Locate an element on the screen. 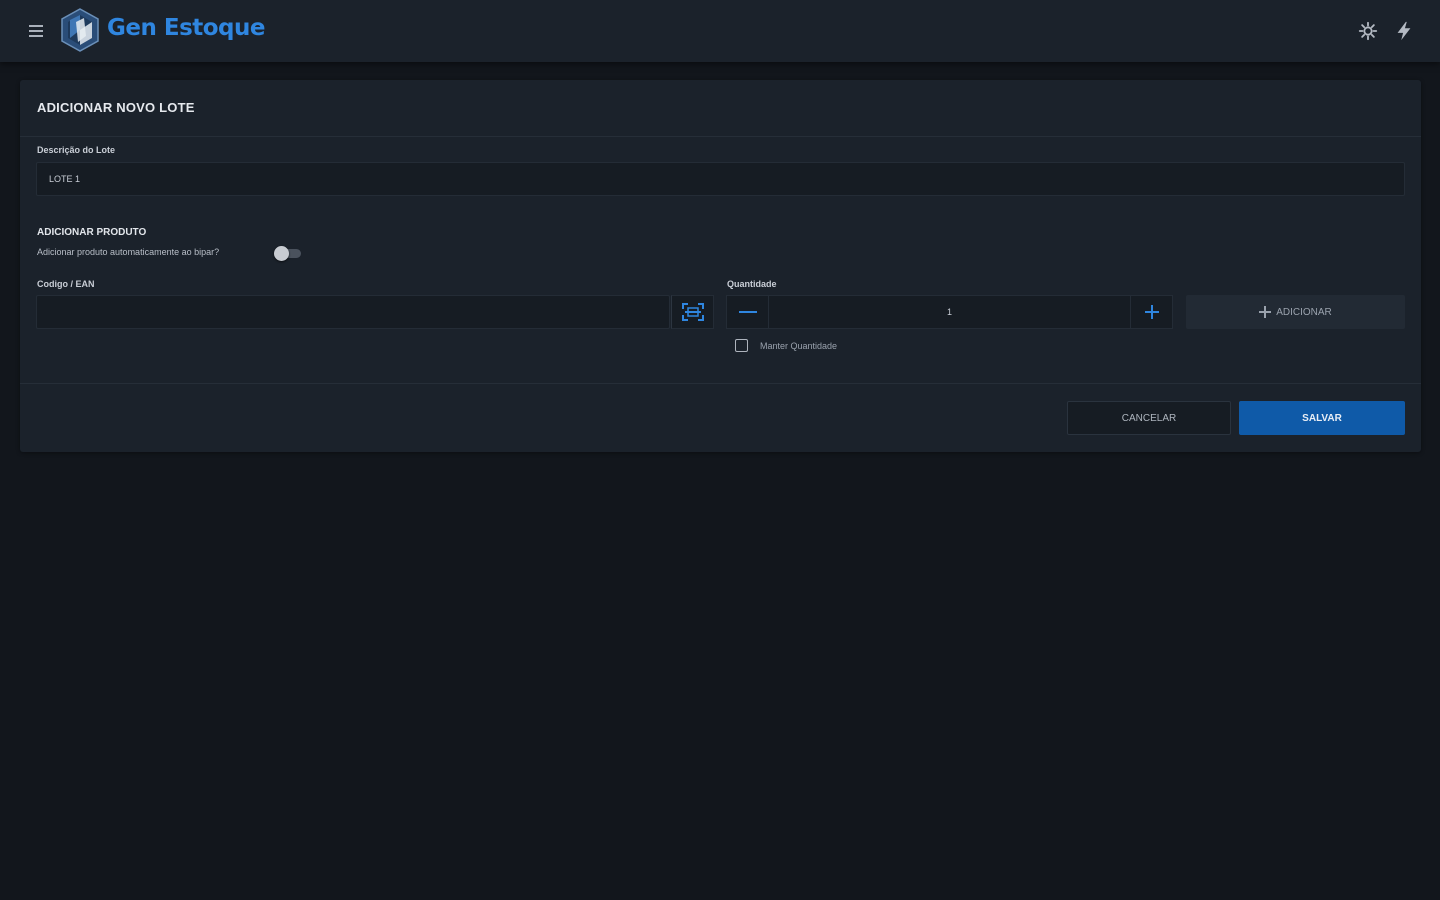 This screenshot has width=1440, height=900. description-field is located at coordinates (720, 179).